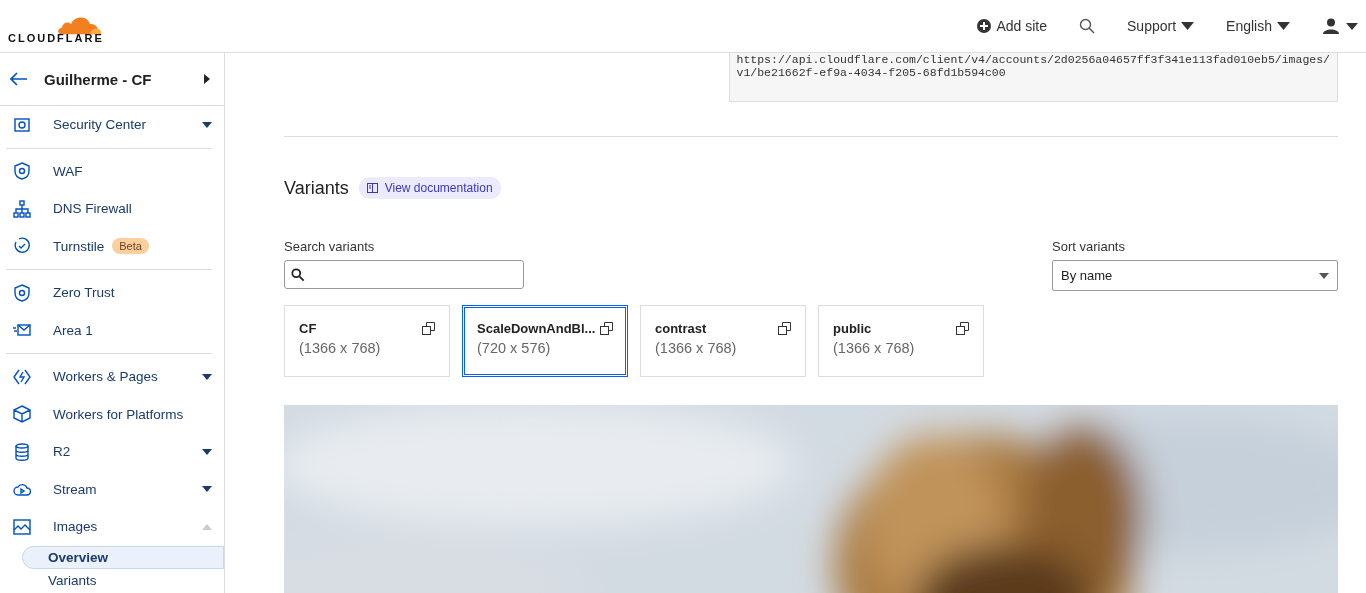 This screenshot has height=593, width=1366. I want to click on plus-circle-icon, so click(984, 26).